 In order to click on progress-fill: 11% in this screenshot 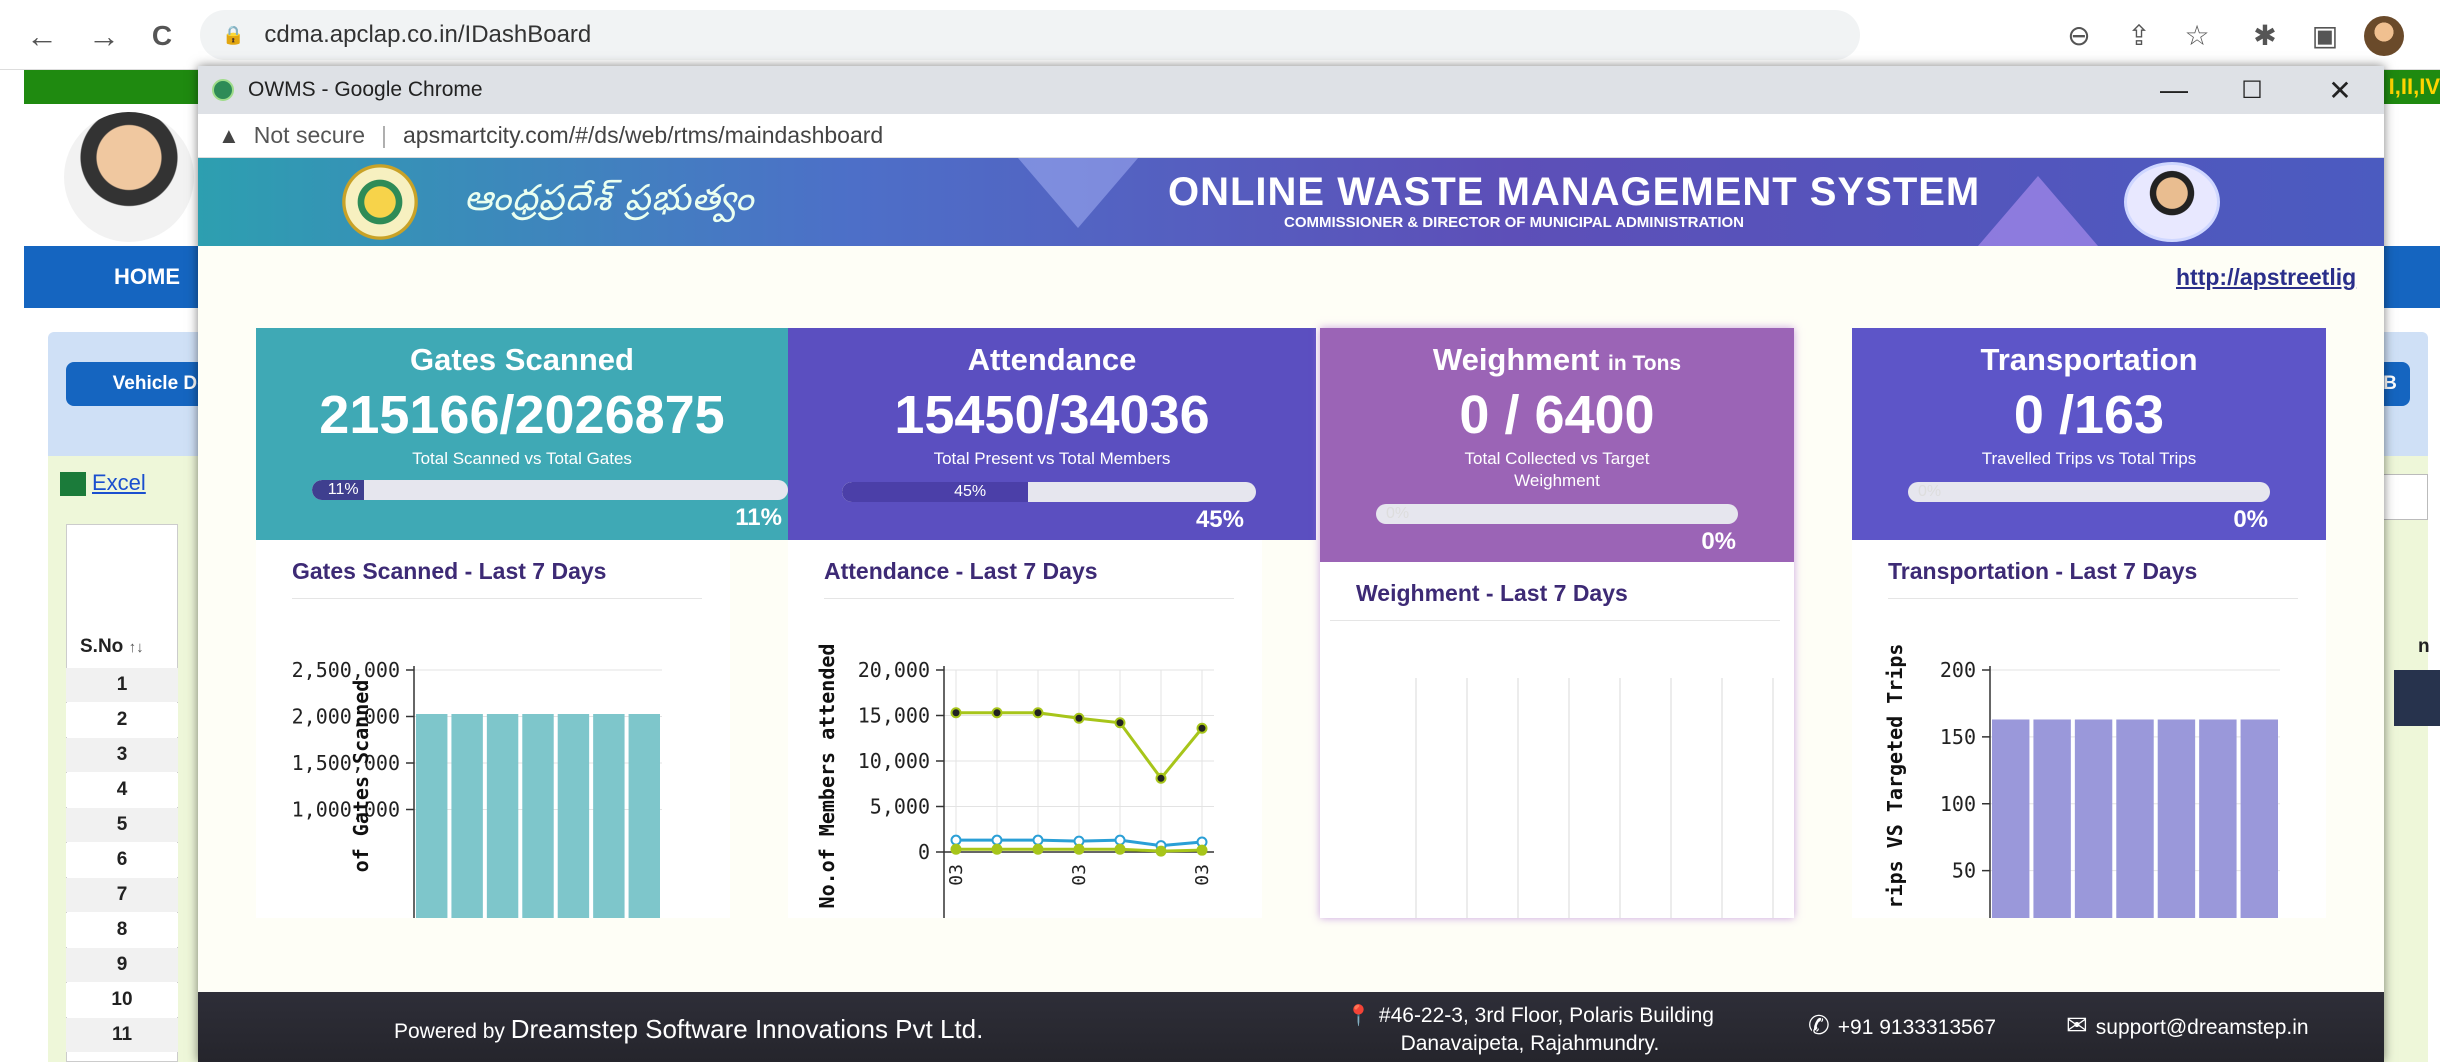, I will do `click(338, 490)`.